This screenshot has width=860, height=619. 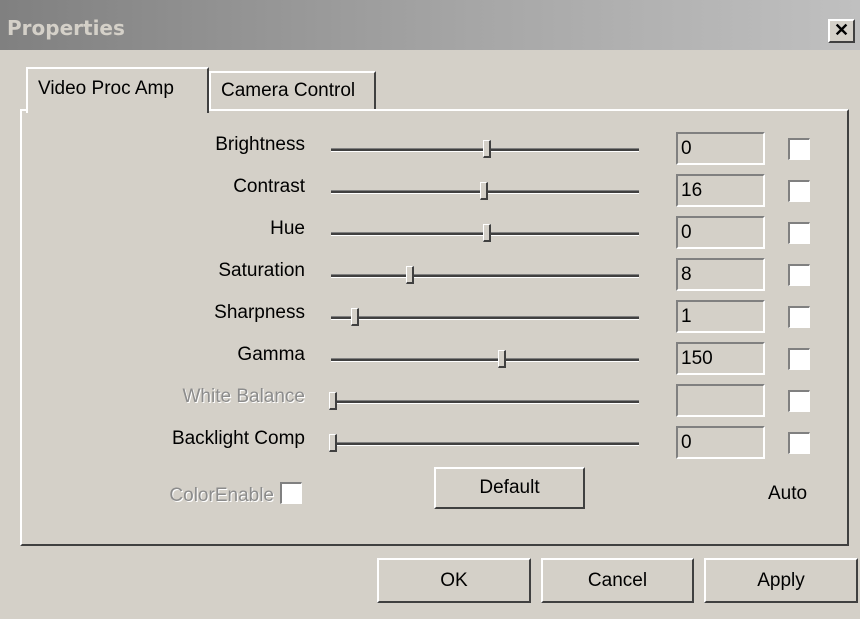 I want to click on cancel-button: Cancel, so click(x=617, y=580).